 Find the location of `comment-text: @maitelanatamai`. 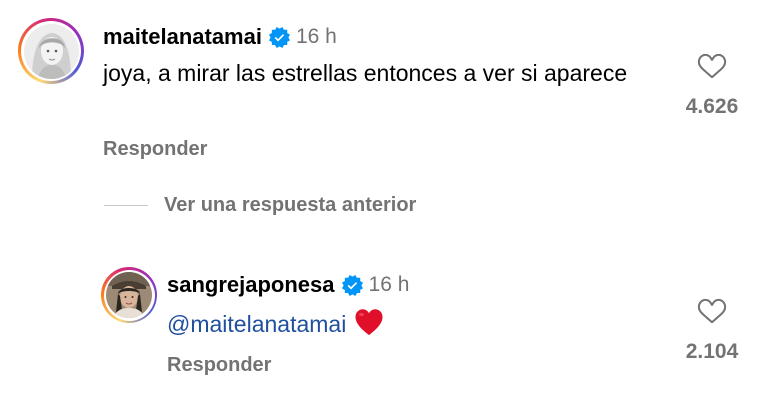

comment-text: @maitelanatamai is located at coordinates (275, 324).